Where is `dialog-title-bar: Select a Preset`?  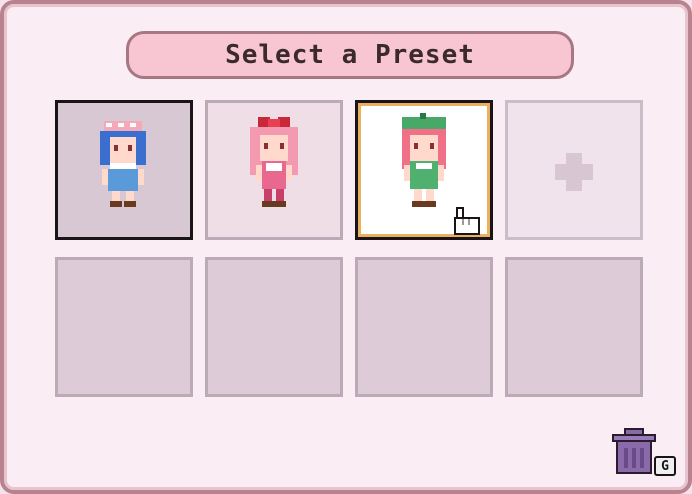
dialog-title-bar: Select a Preset is located at coordinates (350, 55).